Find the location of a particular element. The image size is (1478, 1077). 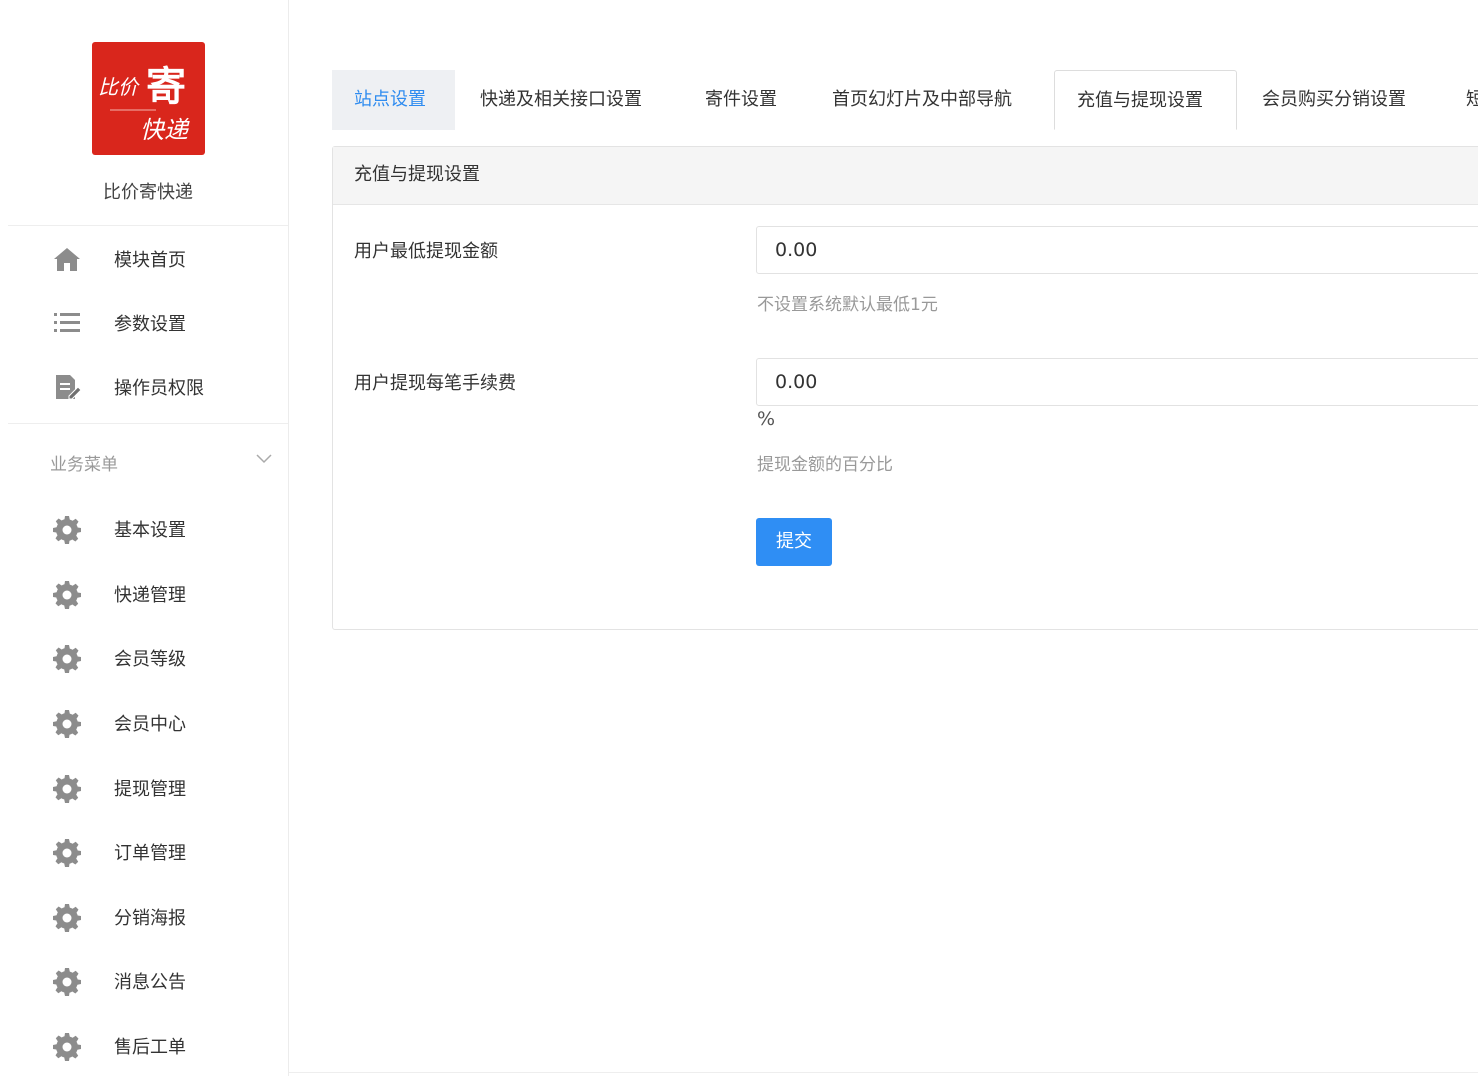

logo-text-kuaidi: 快递 is located at coordinates (165, 130).